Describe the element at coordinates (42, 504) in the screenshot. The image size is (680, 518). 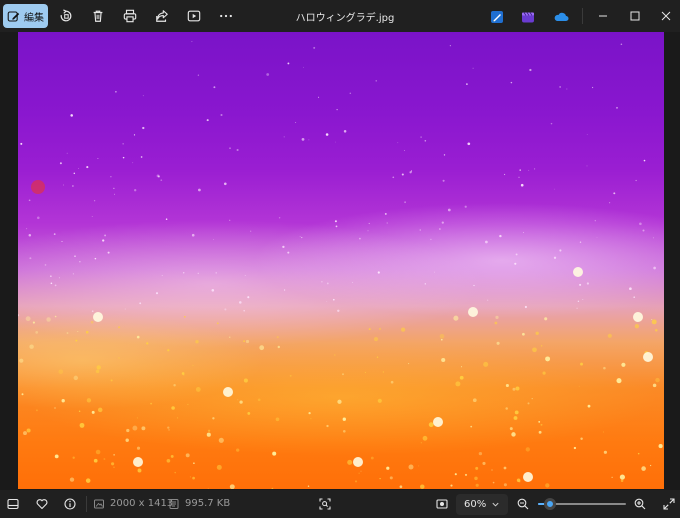
I see `favorite-icon` at that location.